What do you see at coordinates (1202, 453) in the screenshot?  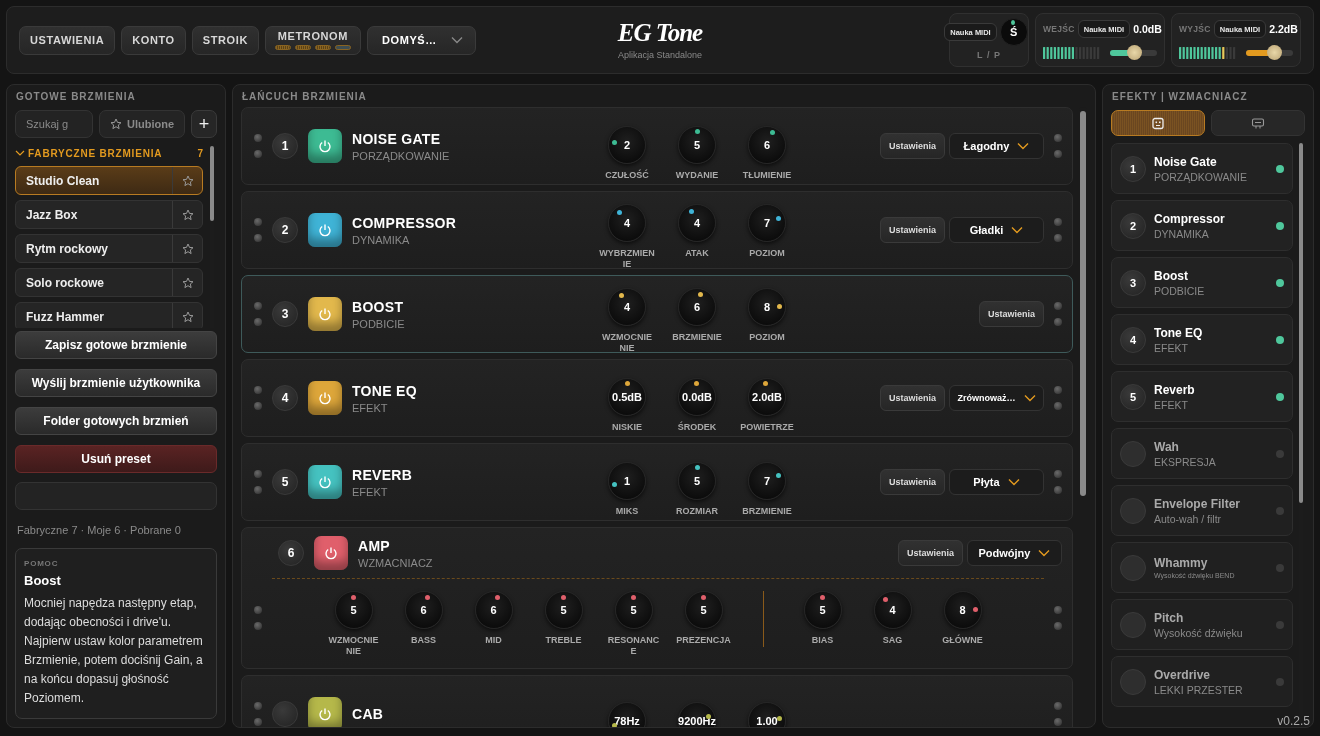 I see `effect-list-item: Wah EKSPRESJA` at bounding box center [1202, 453].